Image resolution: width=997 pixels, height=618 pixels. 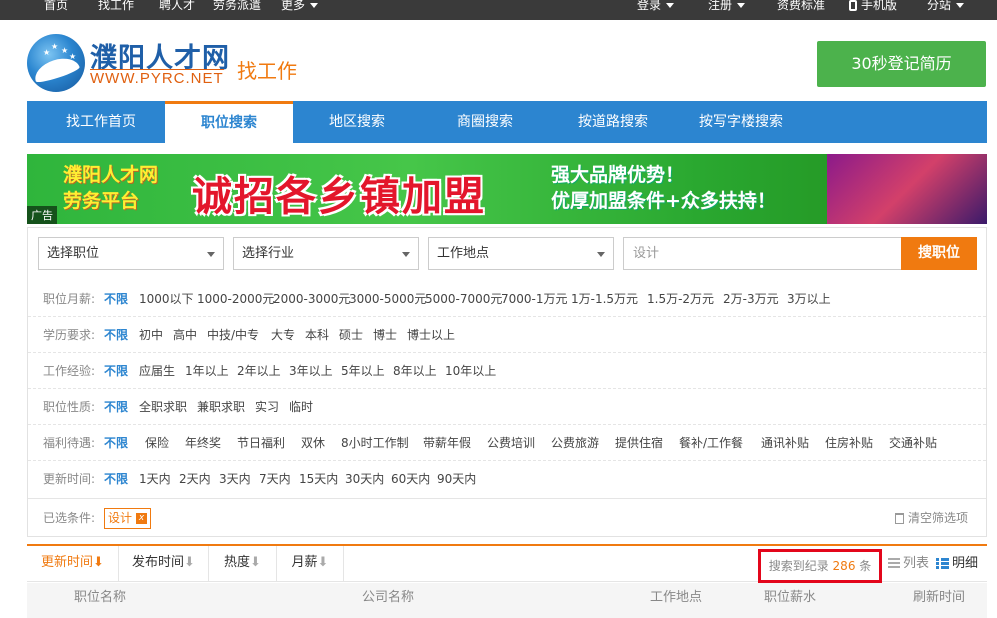 What do you see at coordinates (873, 7) in the screenshot?
I see `top-link-mobile: 手机版` at bounding box center [873, 7].